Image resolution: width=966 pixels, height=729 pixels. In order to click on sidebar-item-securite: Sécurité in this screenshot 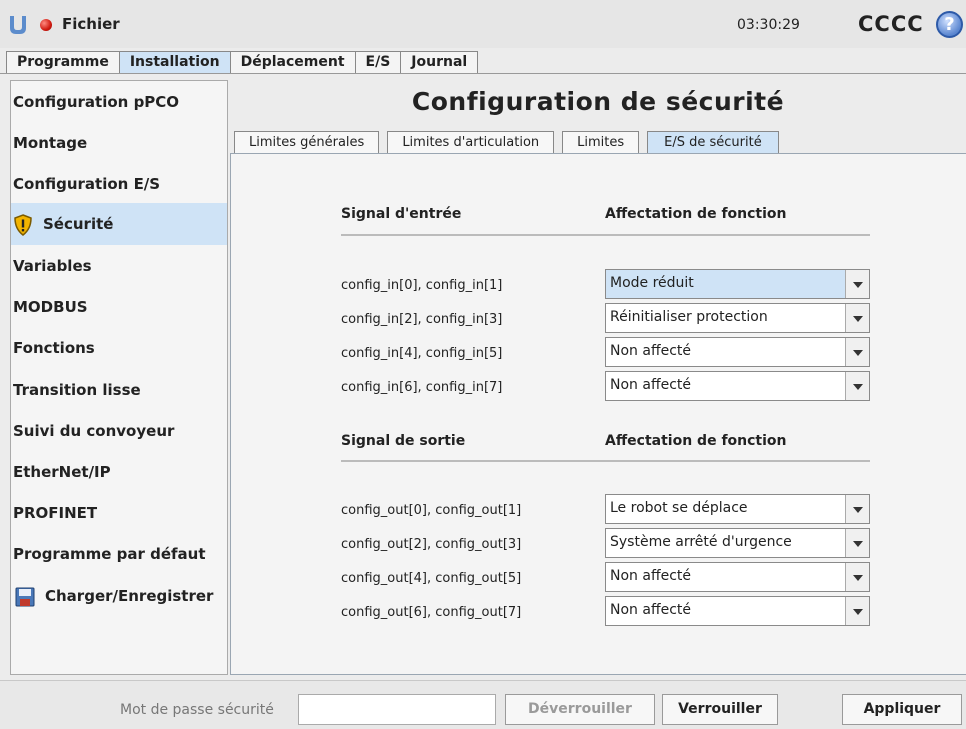, I will do `click(119, 224)`.